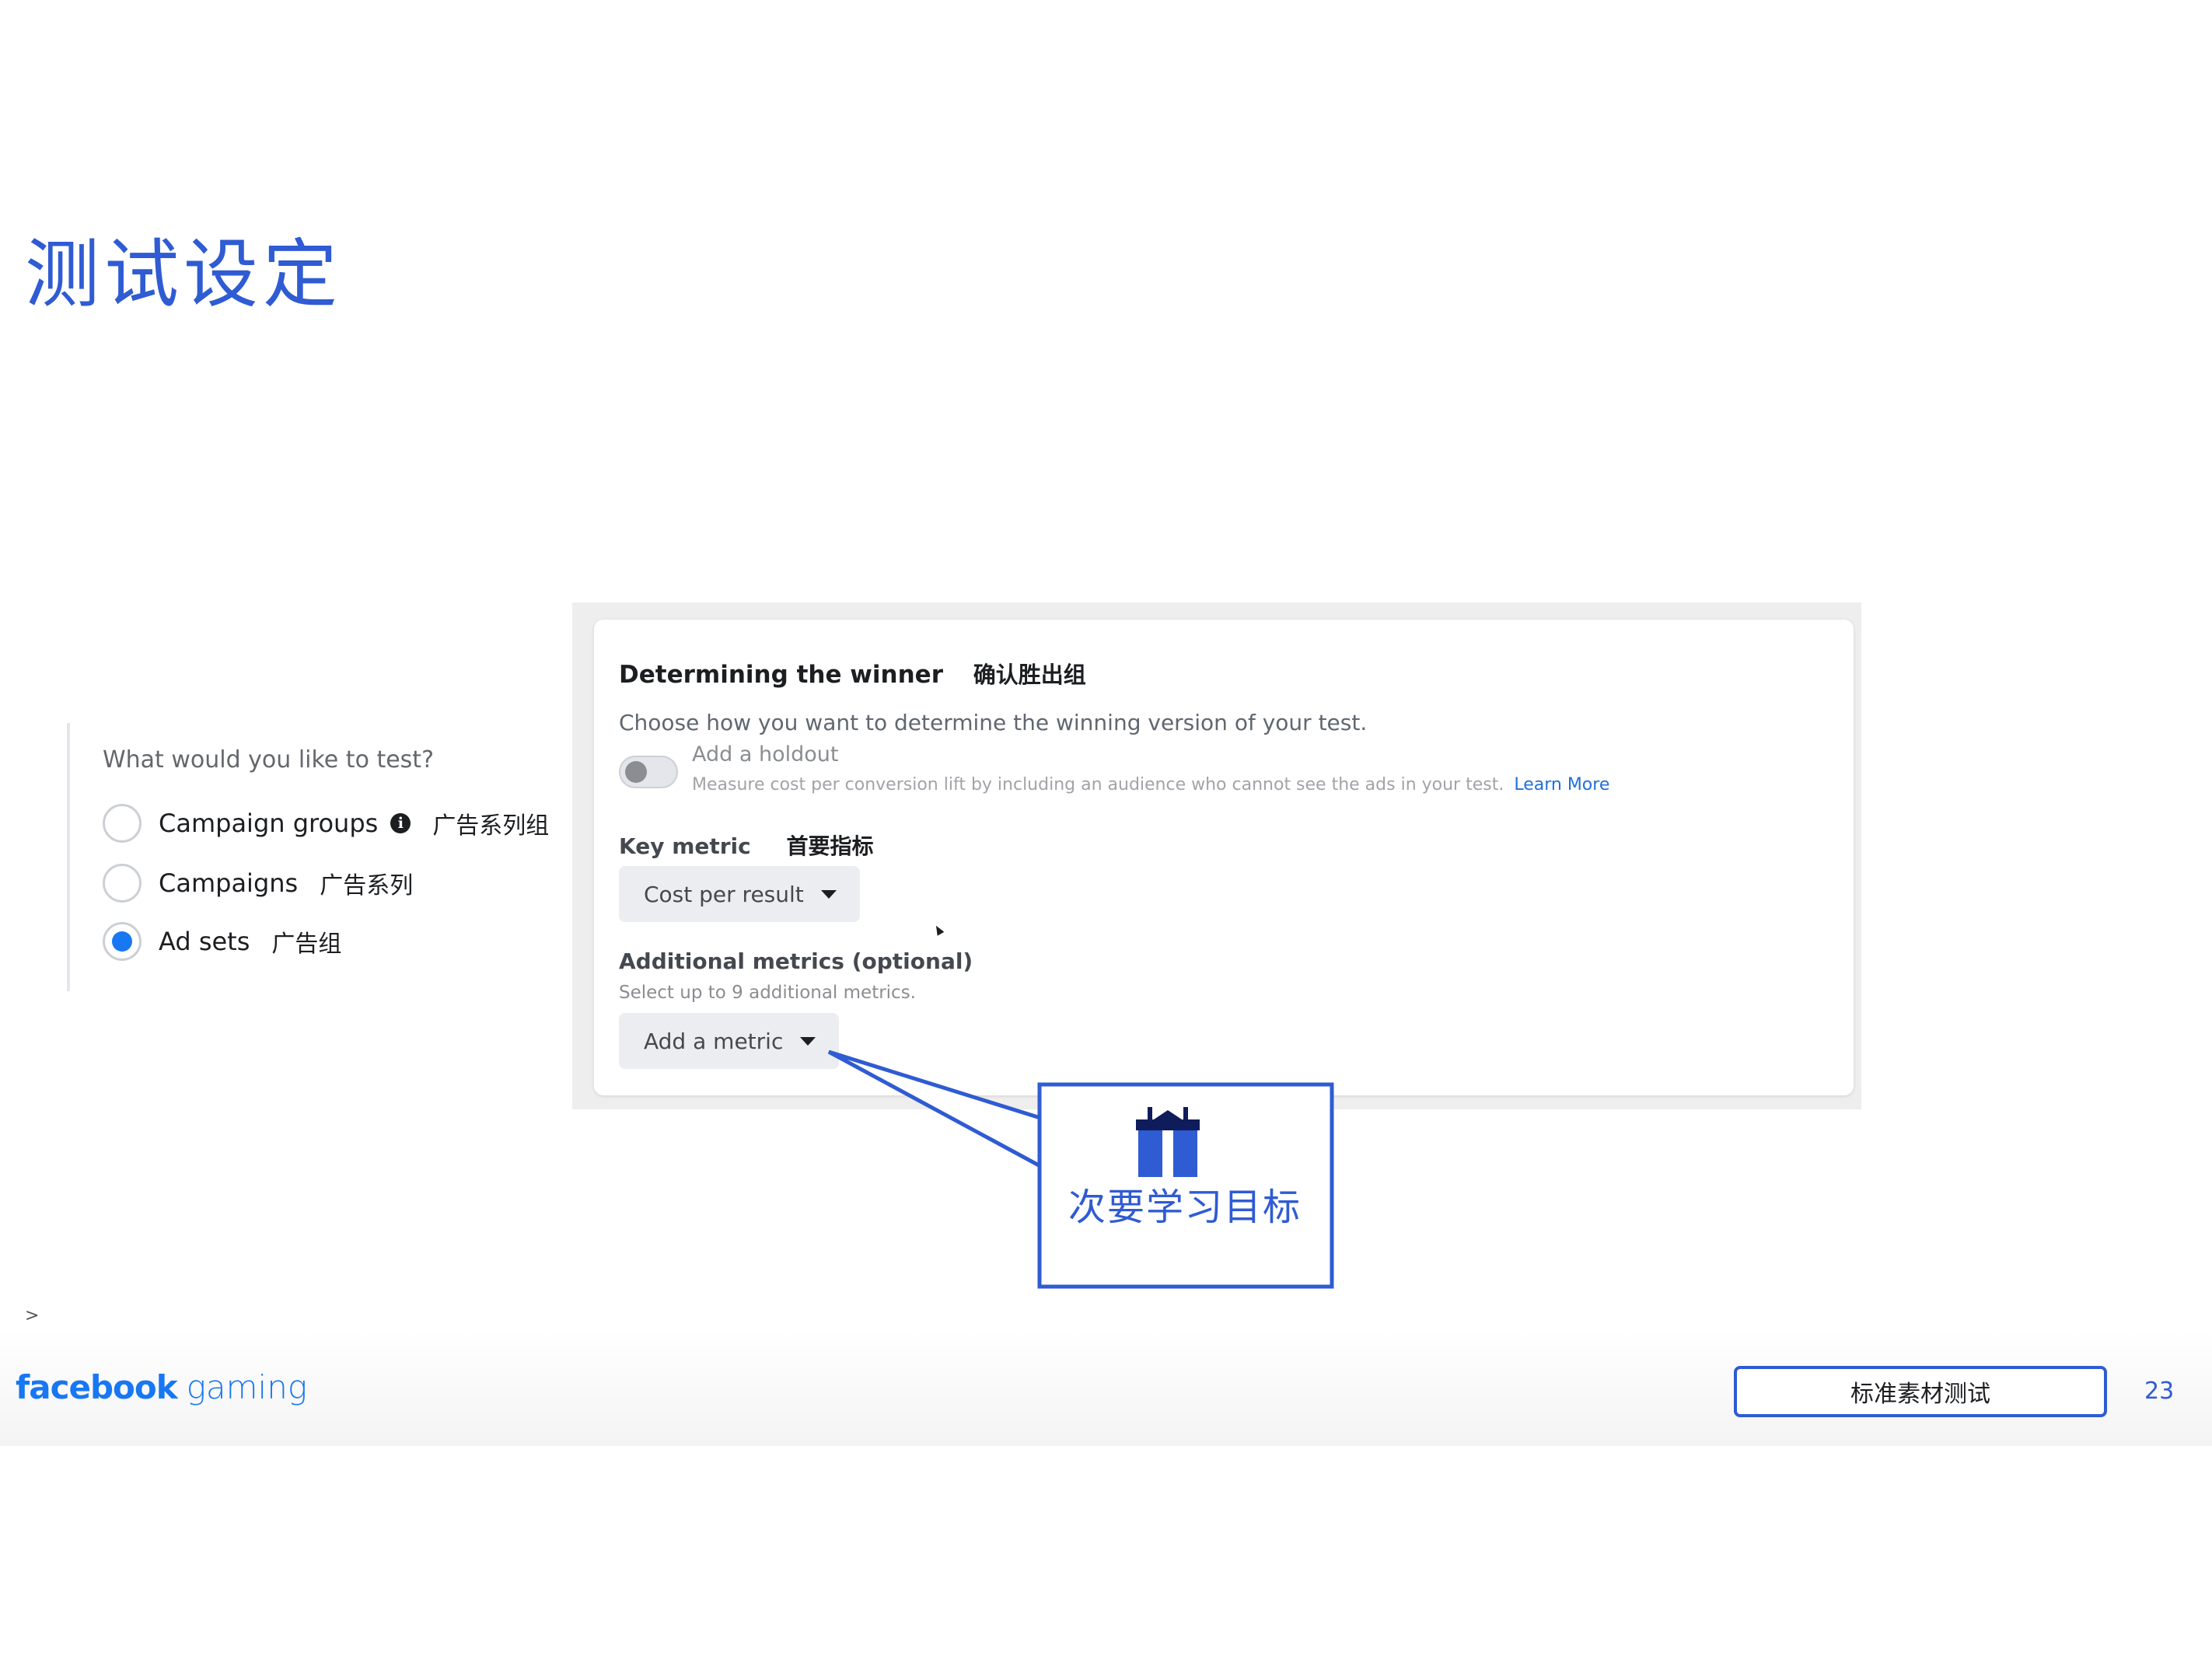  I want to click on learn-more-link: Learn More, so click(1561, 785).